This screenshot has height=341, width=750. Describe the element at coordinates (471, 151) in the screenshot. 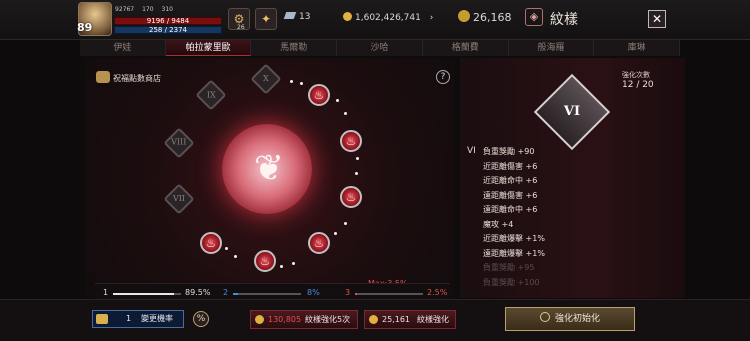

I see `tier-label: VI` at that location.